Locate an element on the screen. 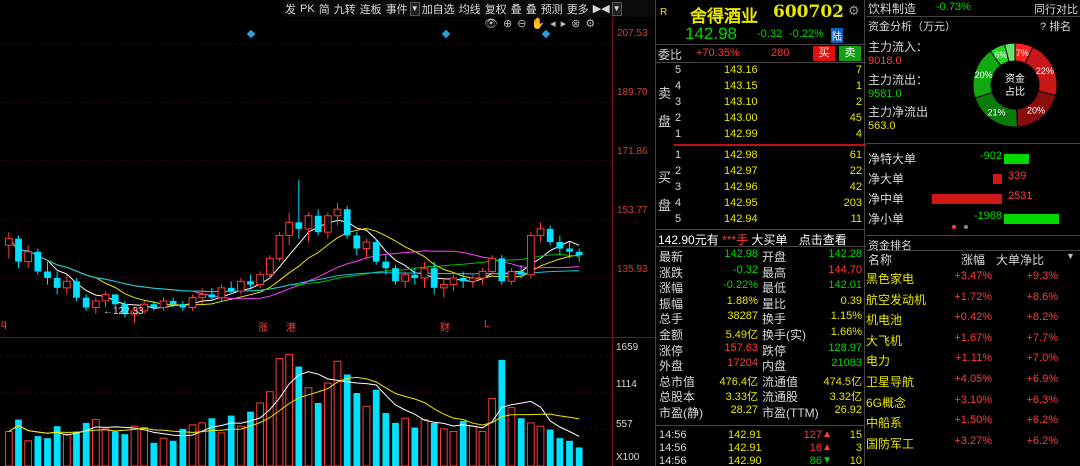 The image size is (1080, 466). ask-row: 2 143.00 45 is located at coordinates (761, 119).